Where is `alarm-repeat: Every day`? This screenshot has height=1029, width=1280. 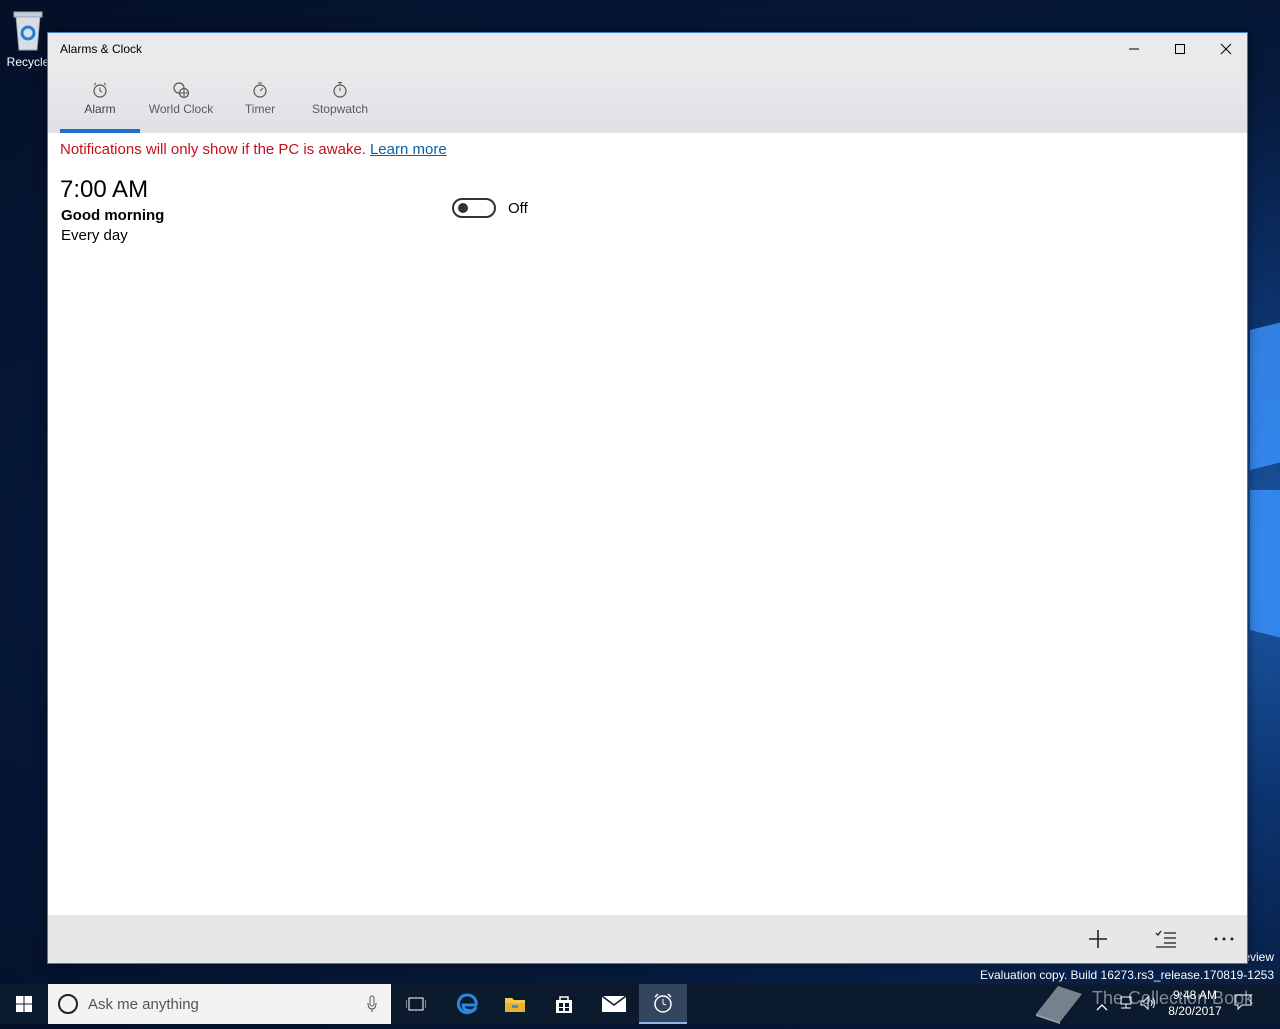
alarm-repeat: Every day is located at coordinates (94, 235).